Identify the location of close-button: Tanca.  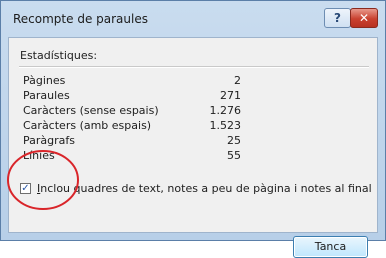
(330, 247).